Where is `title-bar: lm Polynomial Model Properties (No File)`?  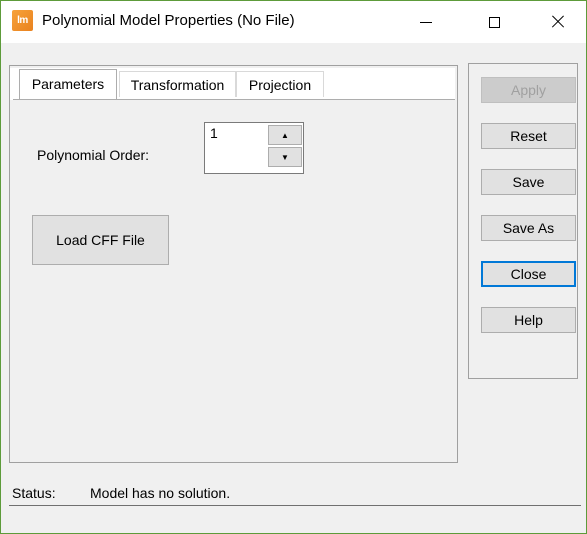 title-bar: lm Polynomial Model Properties (No File) is located at coordinates (293, 22).